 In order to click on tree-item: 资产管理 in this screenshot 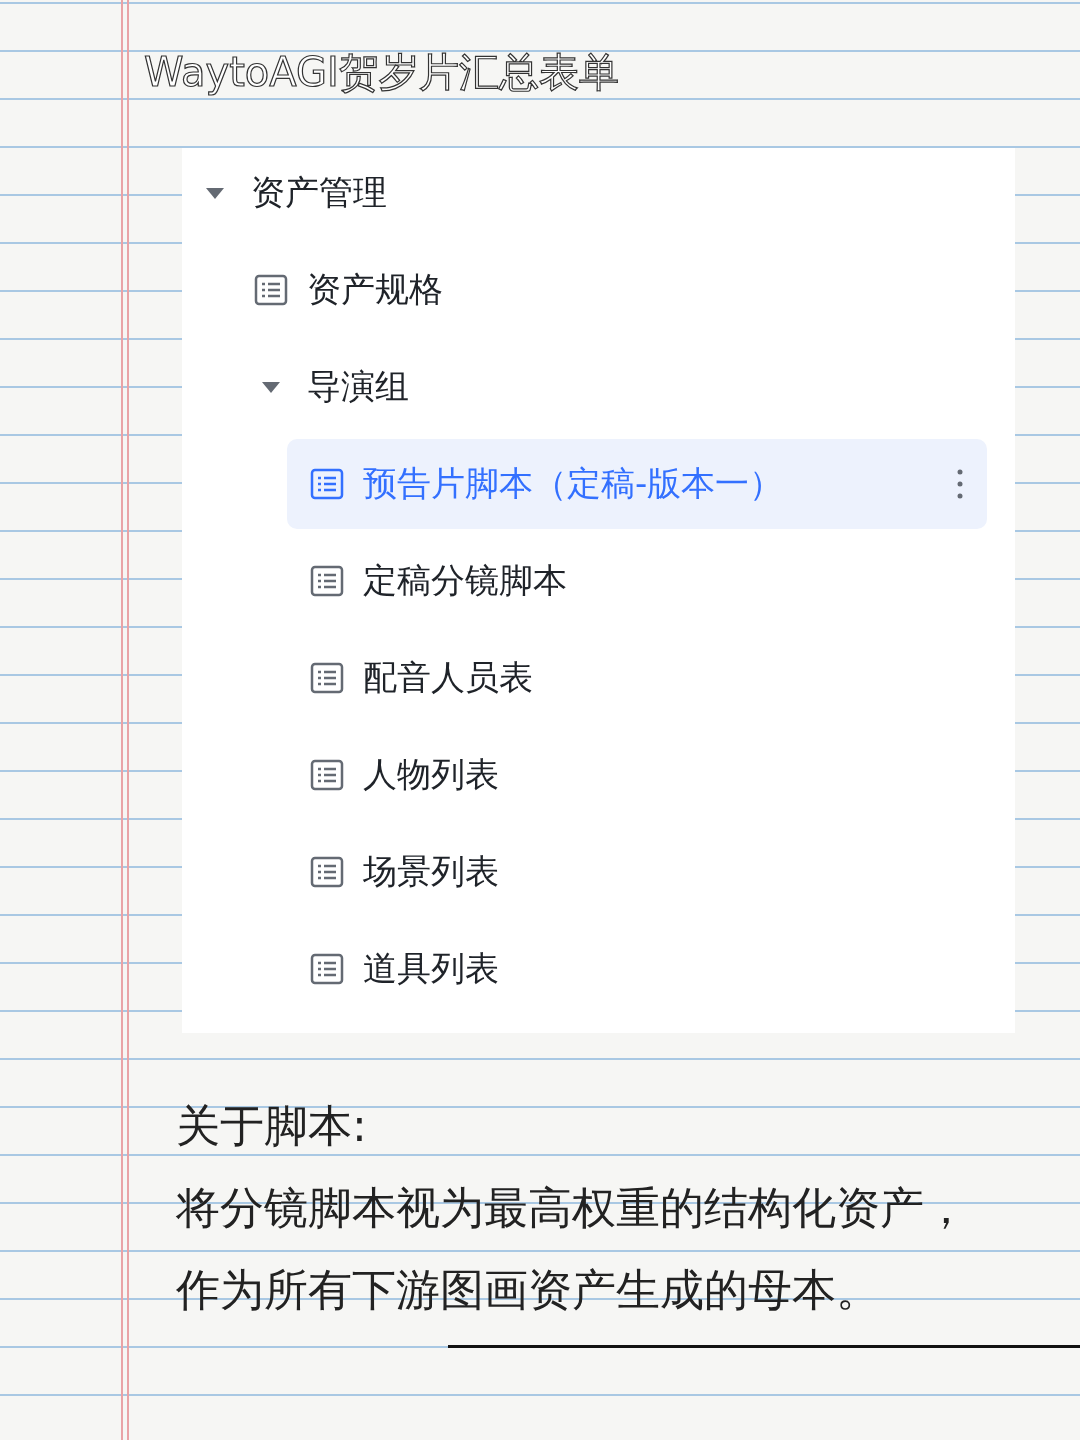, I will do `click(581, 193)`.